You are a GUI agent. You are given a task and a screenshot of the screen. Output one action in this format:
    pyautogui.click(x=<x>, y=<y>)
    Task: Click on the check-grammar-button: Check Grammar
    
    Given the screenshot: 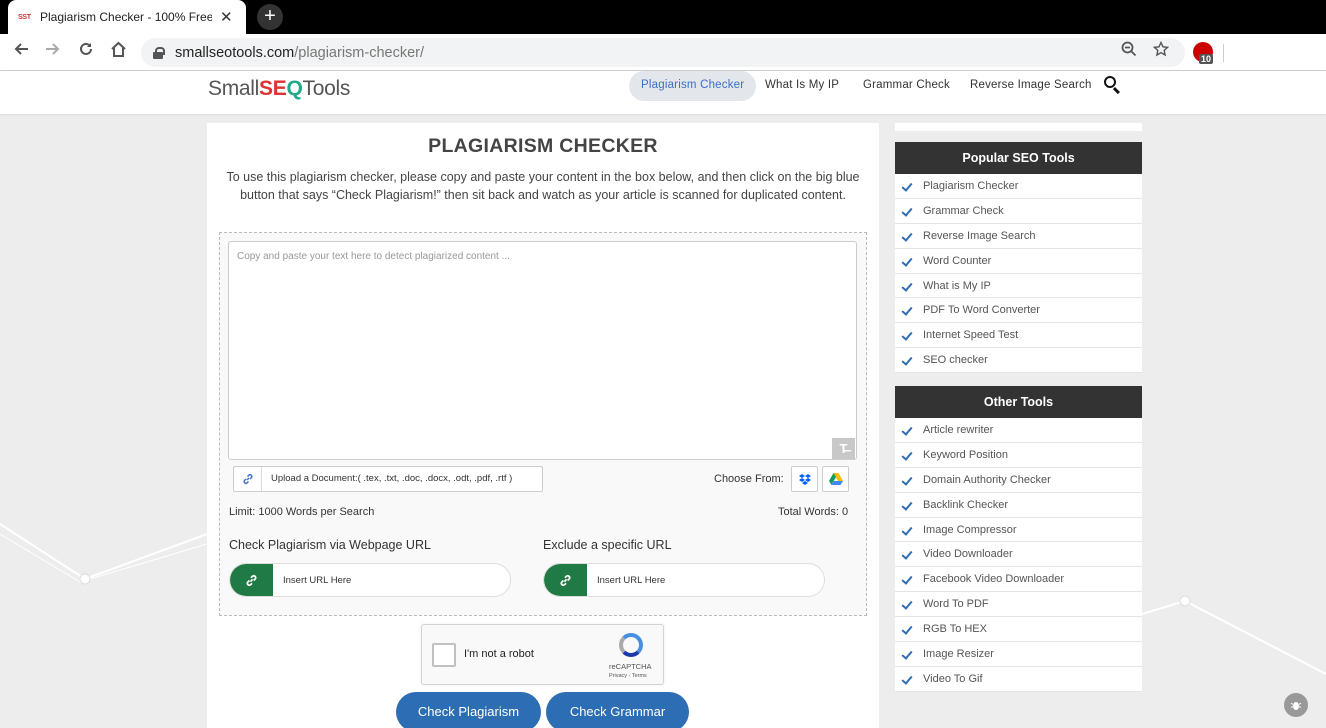 What is the action you would take?
    pyautogui.click(x=617, y=710)
    